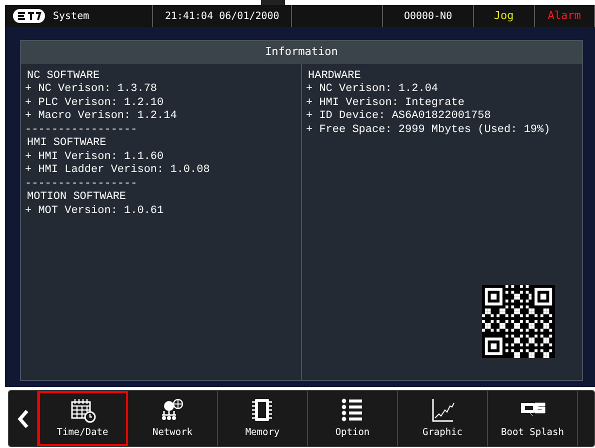 The height and width of the screenshot is (448, 595). What do you see at coordinates (222, 17) in the screenshot?
I see `date-time: 21:41:04 06/01/2000` at bounding box center [222, 17].